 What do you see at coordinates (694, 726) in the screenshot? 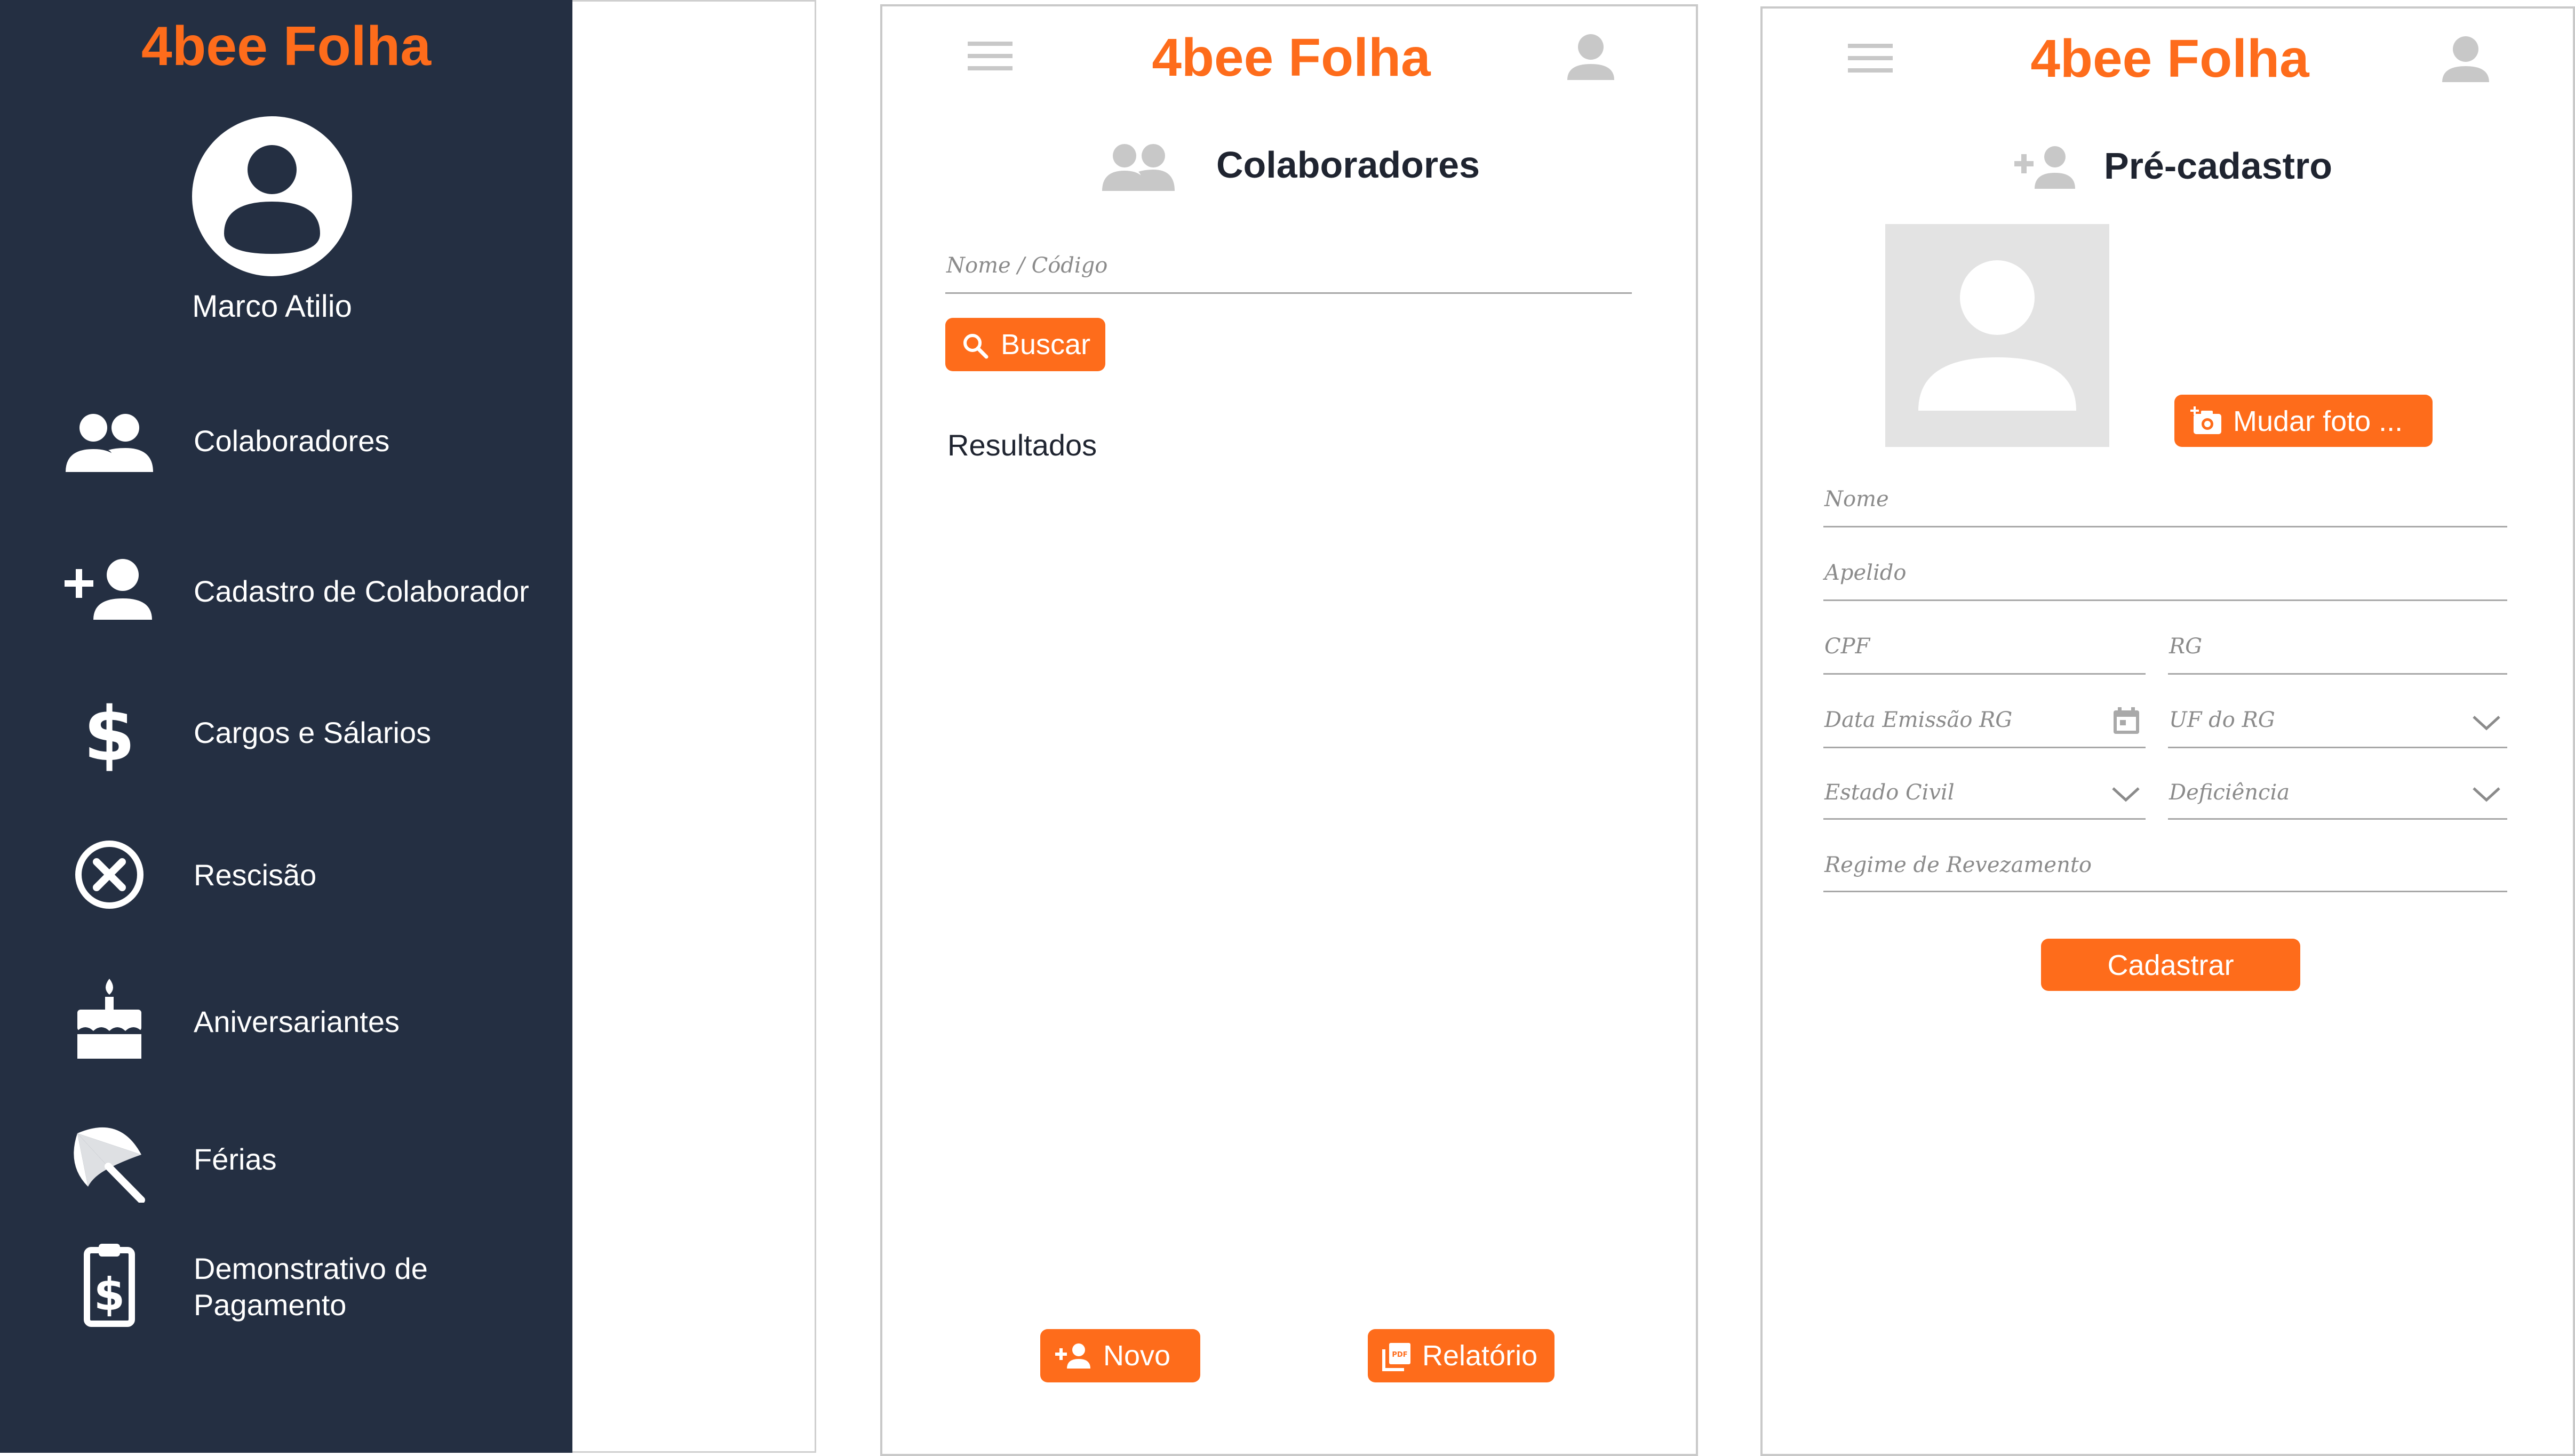
I see `drawer-overlay-area` at bounding box center [694, 726].